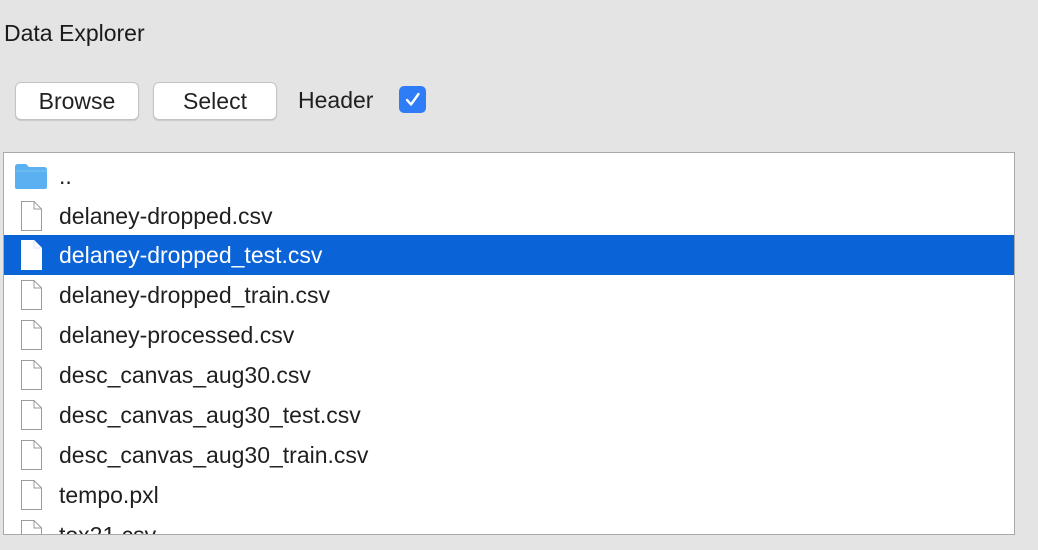 This screenshot has width=1038, height=550. What do you see at coordinates (336, 100) in the screenshot?
I see `header-label: Header` at bounding box center [336, 100].